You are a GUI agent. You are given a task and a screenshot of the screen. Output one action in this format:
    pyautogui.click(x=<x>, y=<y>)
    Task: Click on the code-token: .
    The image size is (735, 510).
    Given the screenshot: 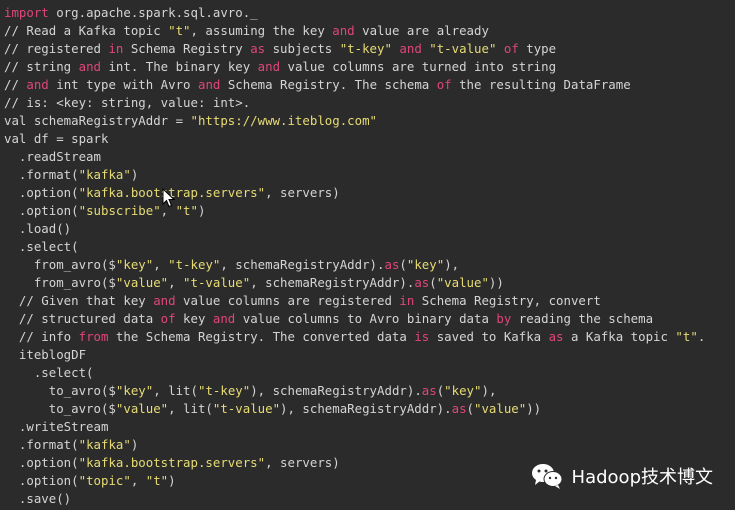 What is the action you would take?
    pyautogui.click(x=701, y=336)
    